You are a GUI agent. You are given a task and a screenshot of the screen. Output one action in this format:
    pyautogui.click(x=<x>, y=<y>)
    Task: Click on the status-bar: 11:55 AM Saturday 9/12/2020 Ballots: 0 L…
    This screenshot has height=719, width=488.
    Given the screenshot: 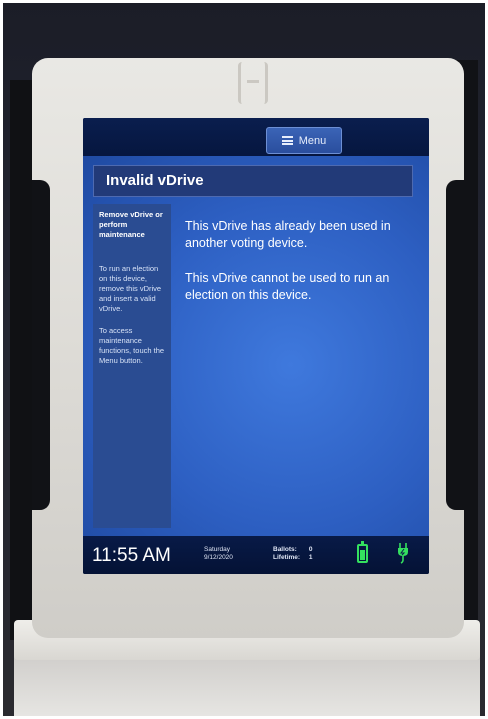 What is the action you would take?
    pyautogui.click(x=256, y=555)
    